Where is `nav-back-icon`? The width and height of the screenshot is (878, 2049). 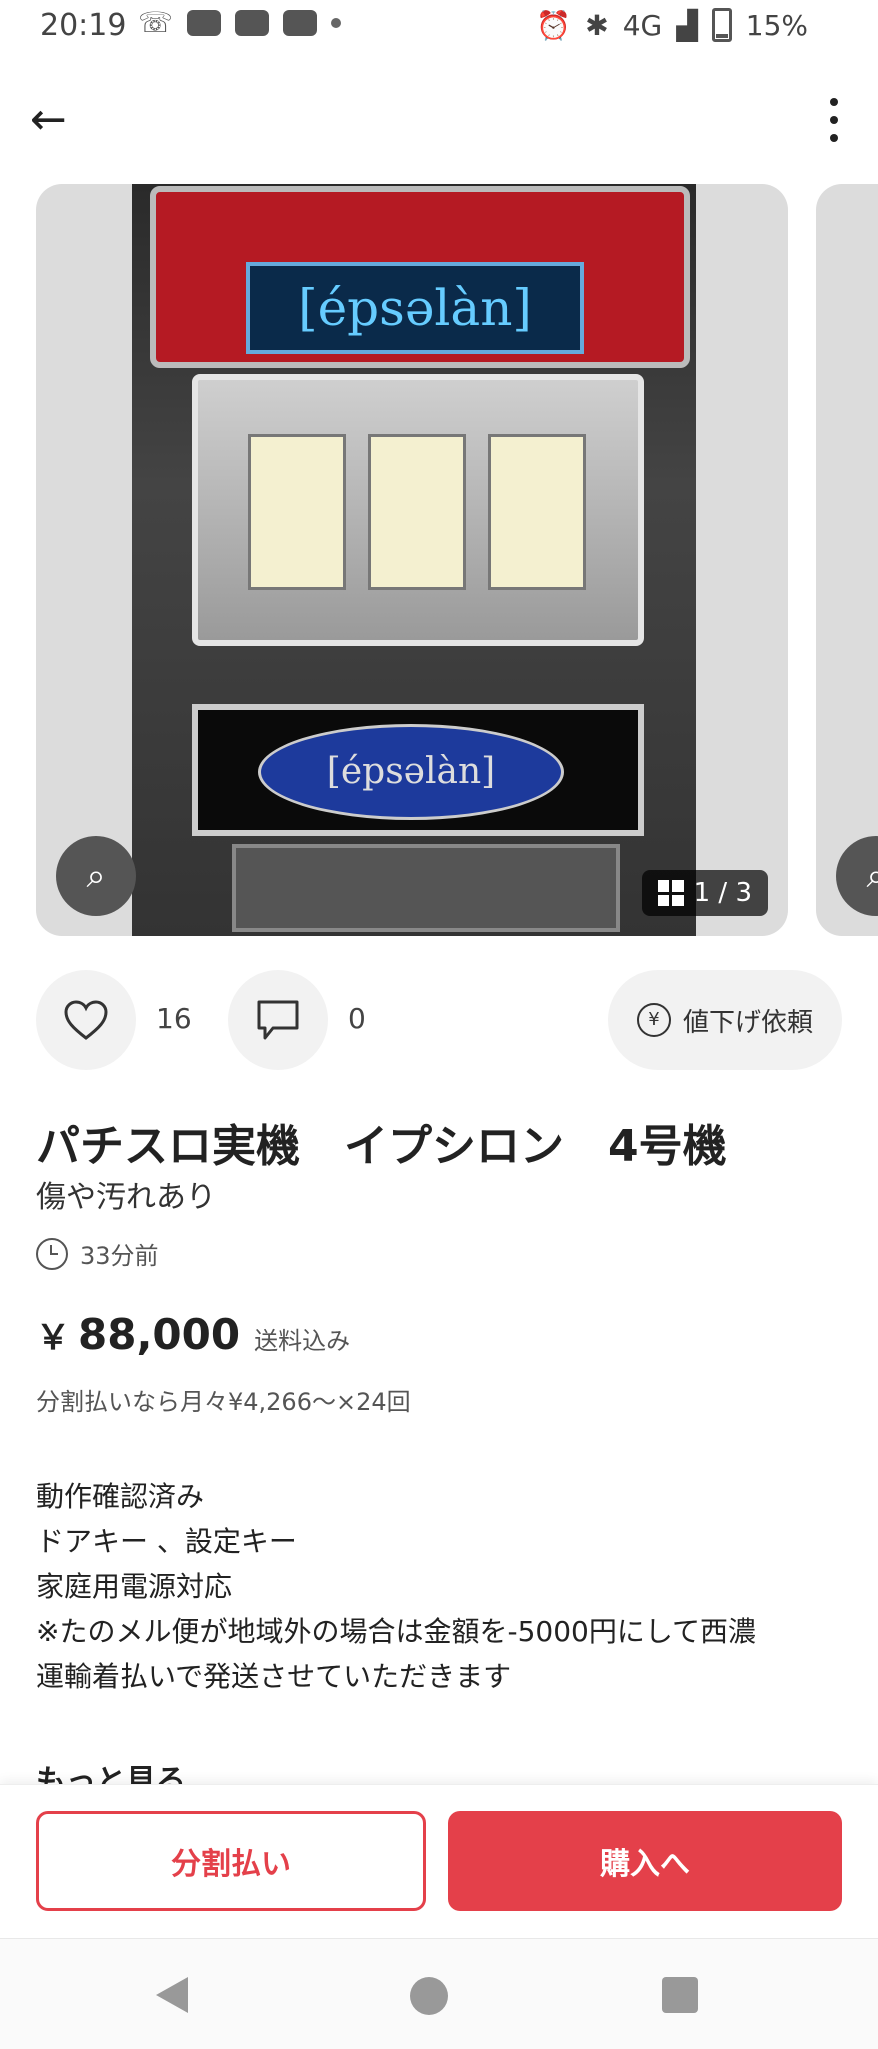 nav-back-icon is located at coordinates (172, 1995).